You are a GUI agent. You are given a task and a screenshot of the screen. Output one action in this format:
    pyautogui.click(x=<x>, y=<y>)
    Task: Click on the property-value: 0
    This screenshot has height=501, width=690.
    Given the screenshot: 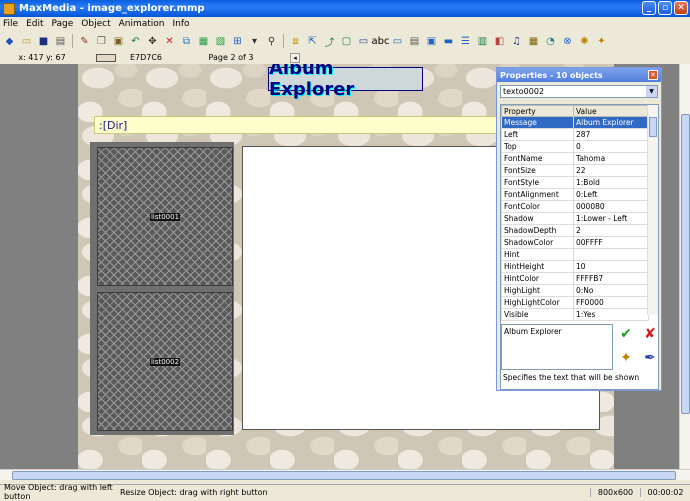 What is the action you would take?
    pyautogui.click(x=611, y=146)
    